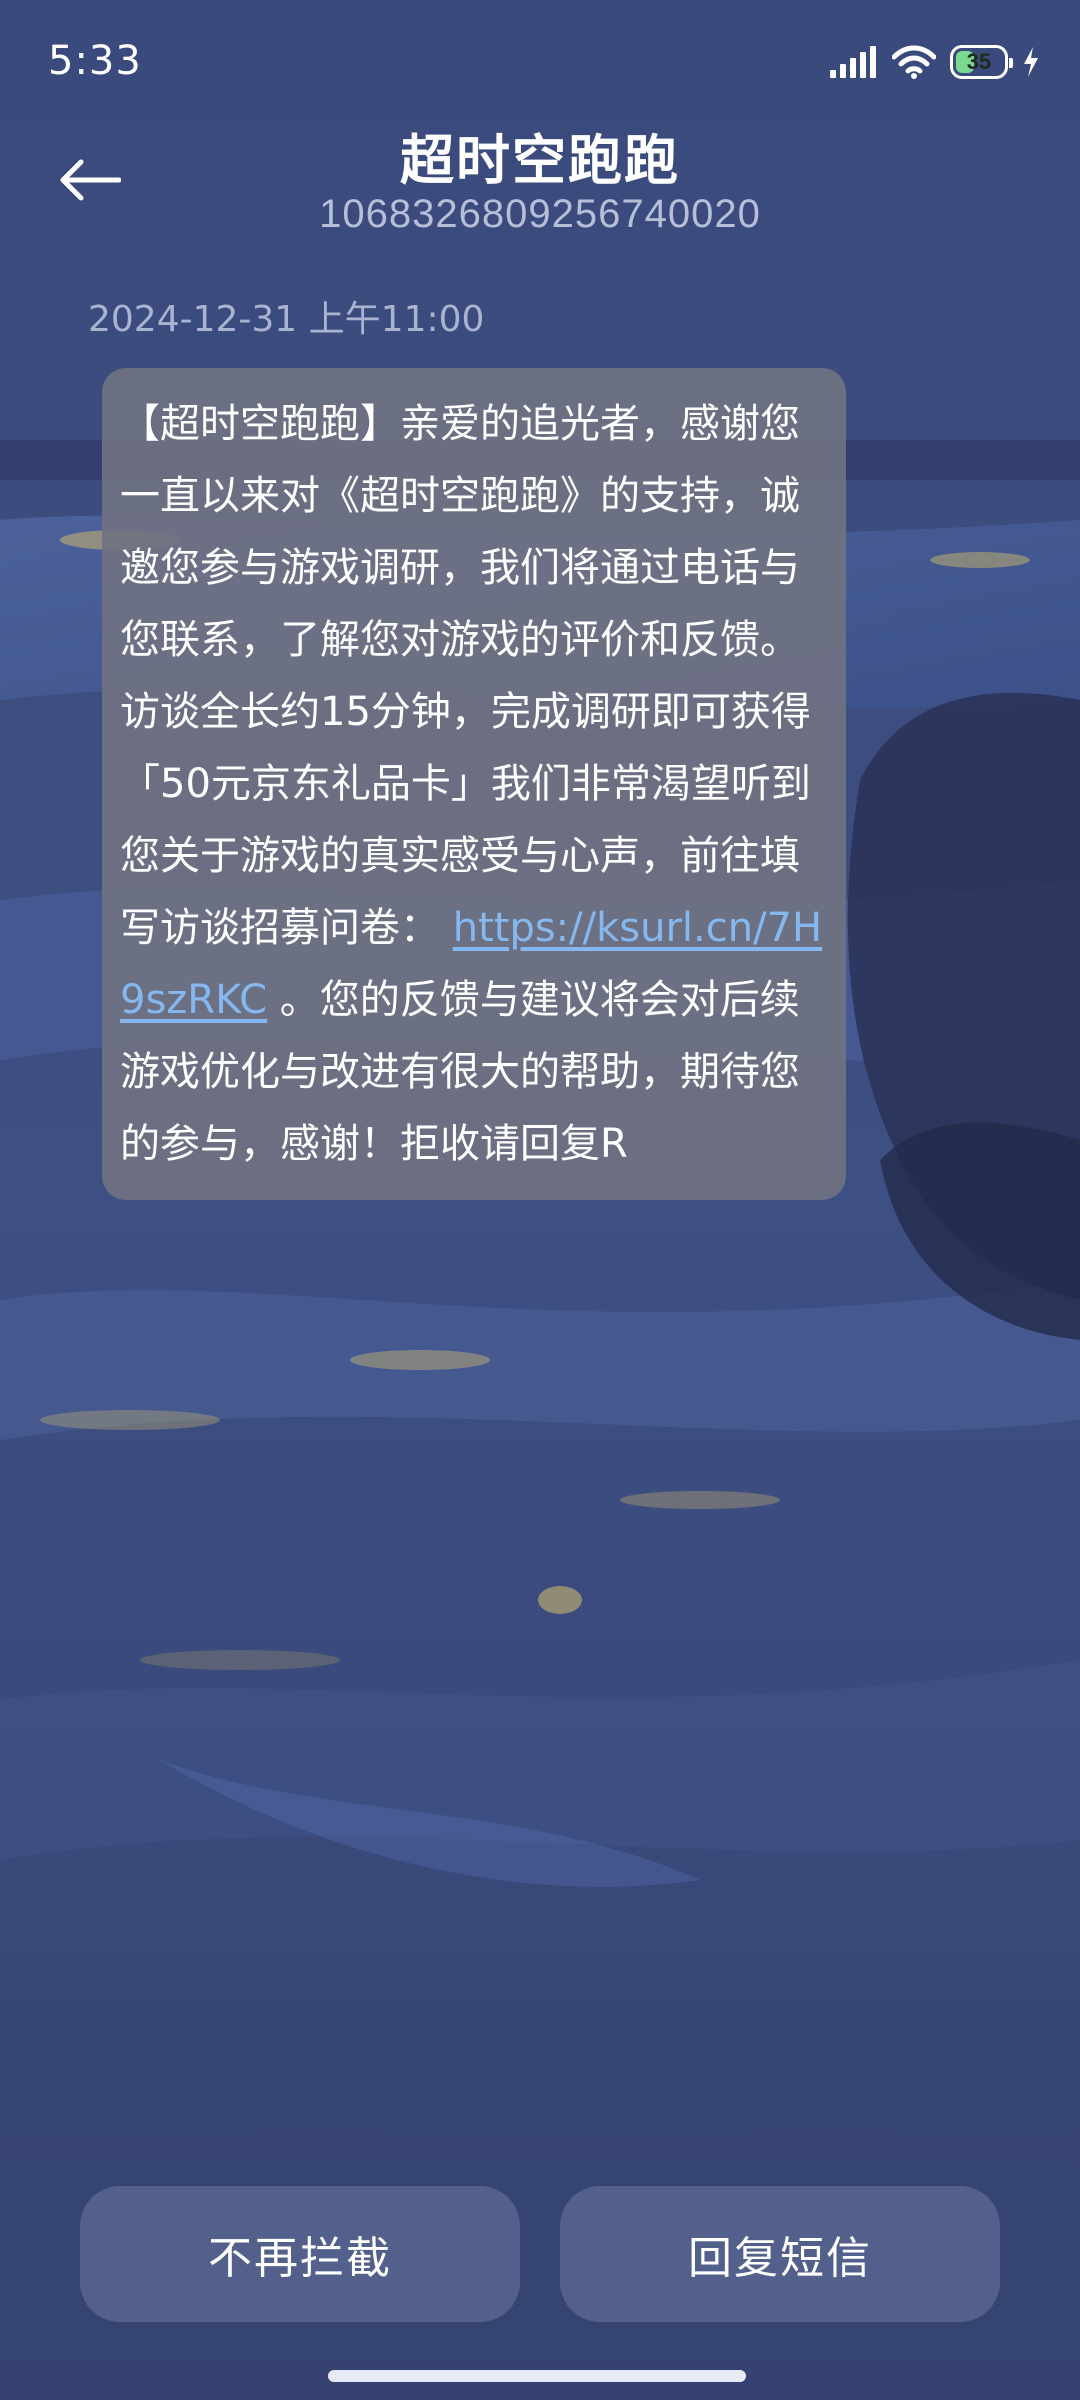 The image size is (1080, 2400). Describe the element at coordinates (537, 2376) in the screenshot. I see `home-indicator` at that location.